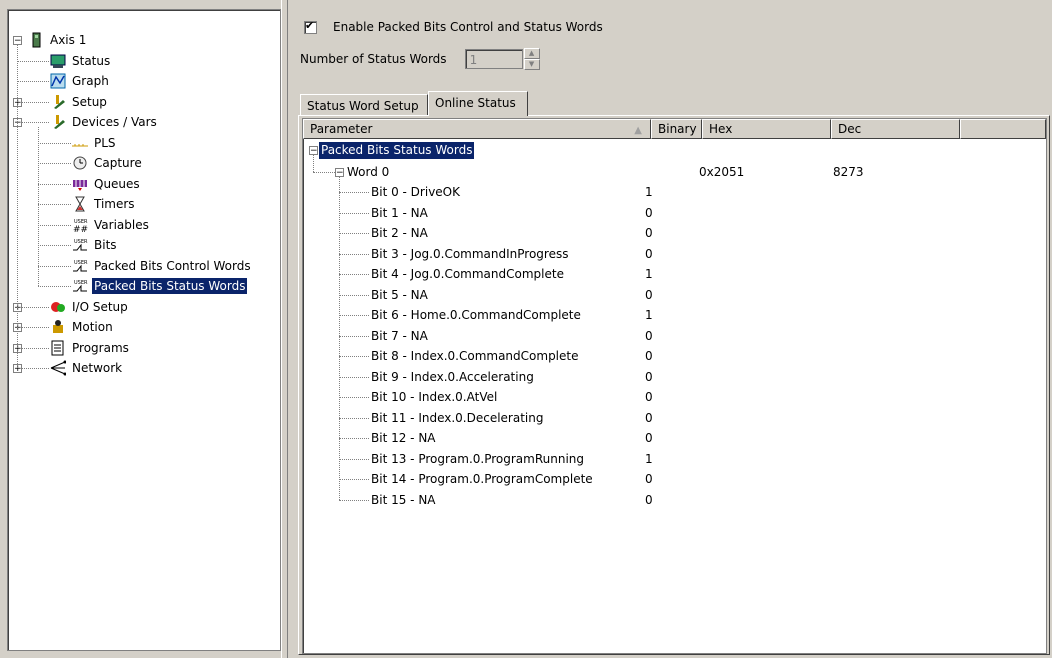  I want to click on tree-item-variables: USER ## Variables, so click(111, 225).